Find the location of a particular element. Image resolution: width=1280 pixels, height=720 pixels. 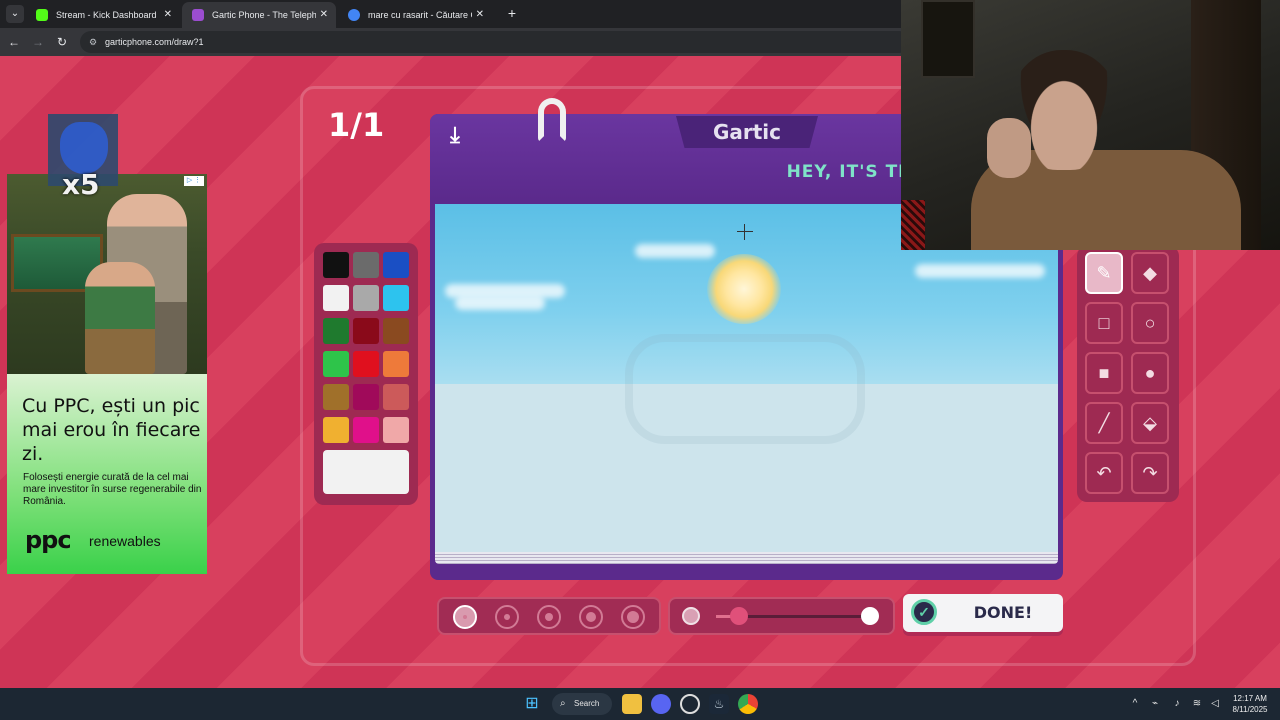

brush-size-selector is located at coordinates (549, 616).